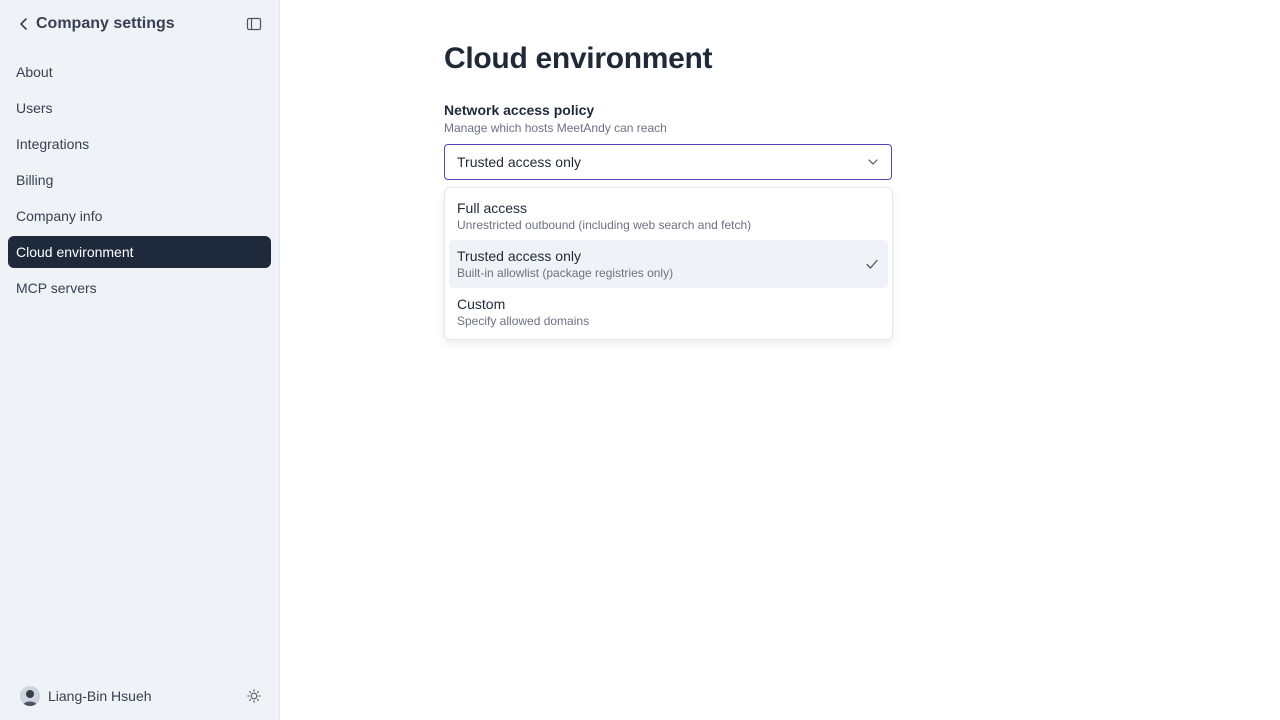  I want to click on network-policy-hint: Manage which hosts MeetAndy can reach, so click(555, 128).